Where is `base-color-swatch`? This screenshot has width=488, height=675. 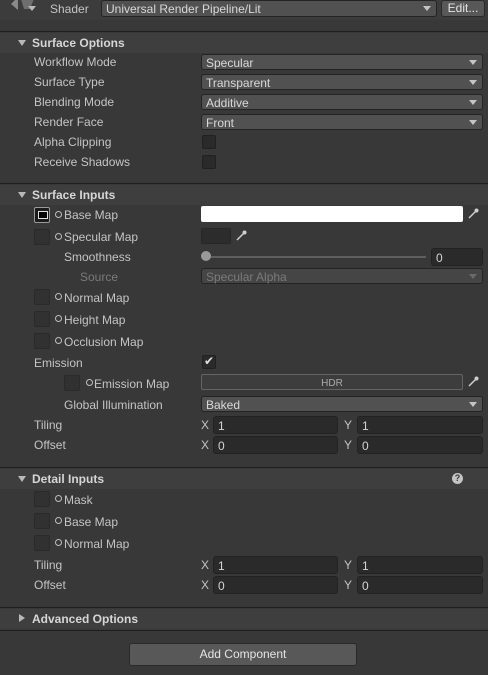 base-color-swatch is located at coordinates (332, 214).